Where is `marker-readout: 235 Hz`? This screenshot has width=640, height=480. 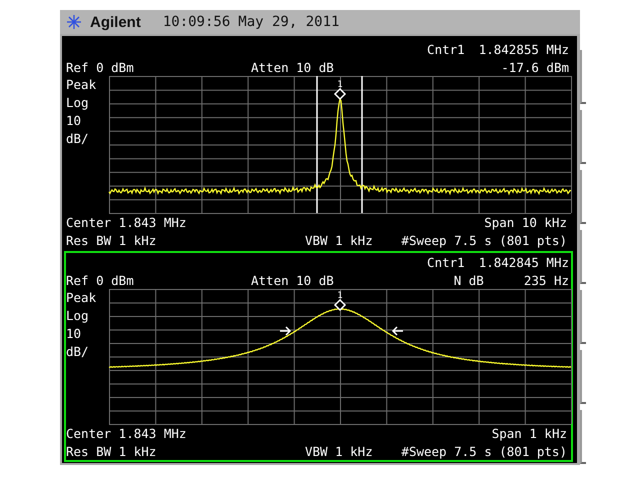
marker-readout: 235 Hz is located at coordinates (546, 280).